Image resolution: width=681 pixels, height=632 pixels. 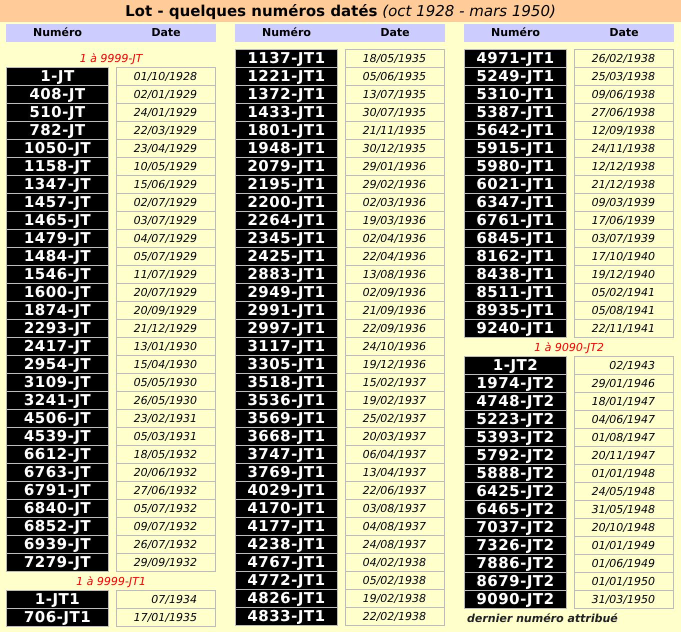 What do you see at coordinates (624, 166) in the screenshot?
I see `date-cell: 12/12/1938` at bounding box center [624, 166].